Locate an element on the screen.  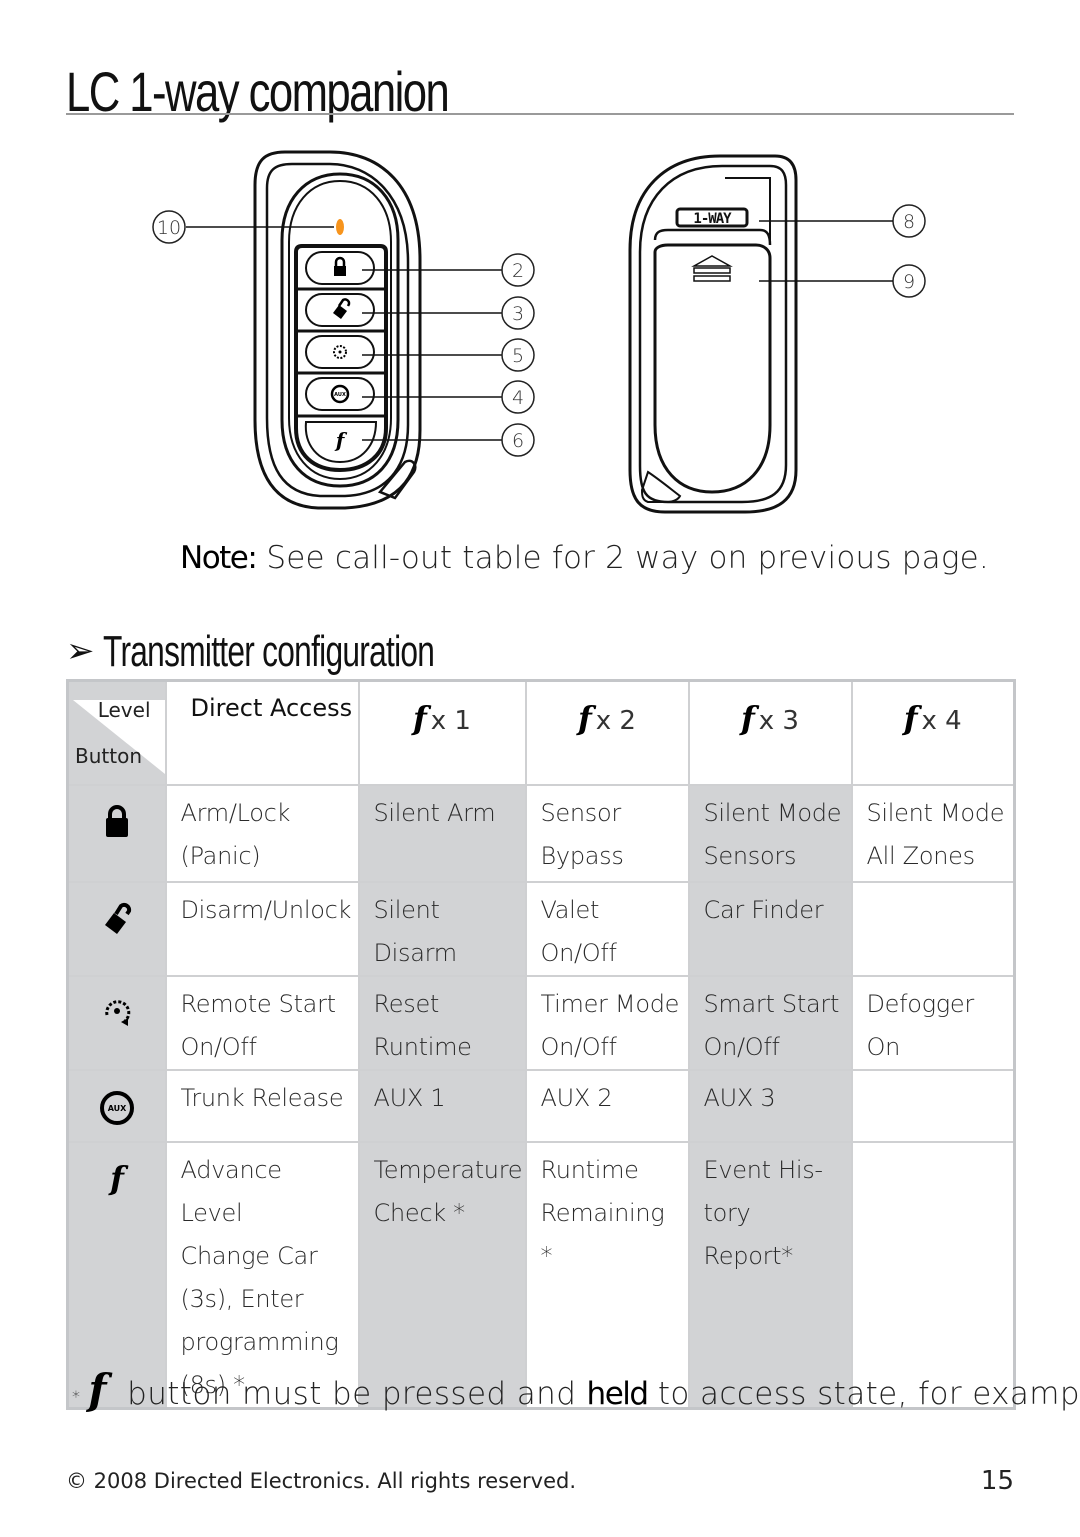
aux-icon: AUX is located at coordinates (117, 1112).